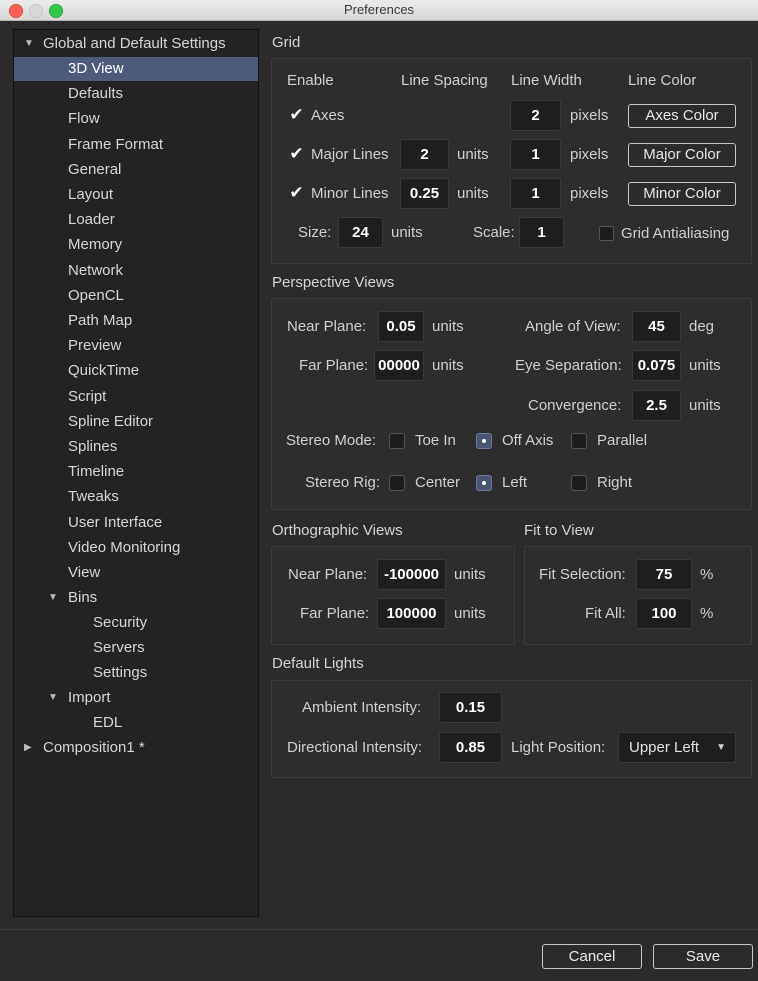 The height and width of the screenshot is (981, 758). Describe the element at coordinates (360, 232) in the screenshot. I see `grid-size-field: 24` at that location.